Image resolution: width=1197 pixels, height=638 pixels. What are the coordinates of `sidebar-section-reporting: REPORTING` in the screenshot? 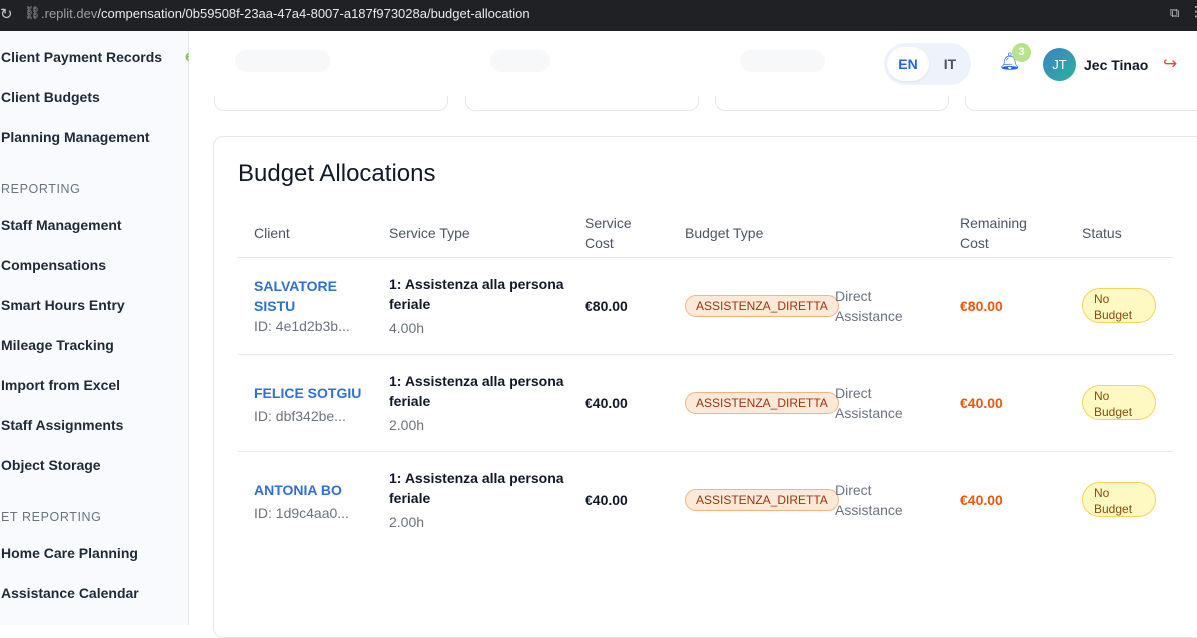 It's located at (41, 189).